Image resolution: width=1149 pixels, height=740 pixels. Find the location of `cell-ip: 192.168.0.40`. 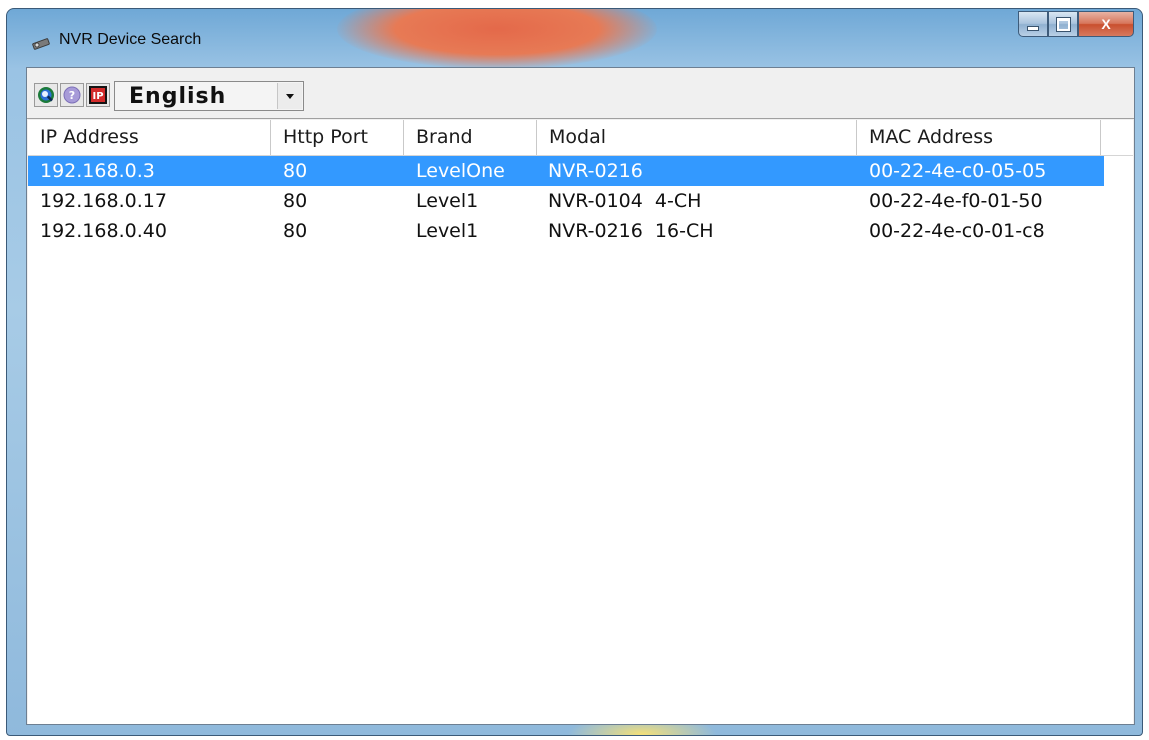

cell-ip: 192.168.0.40 is located at coordinates (103, 231).